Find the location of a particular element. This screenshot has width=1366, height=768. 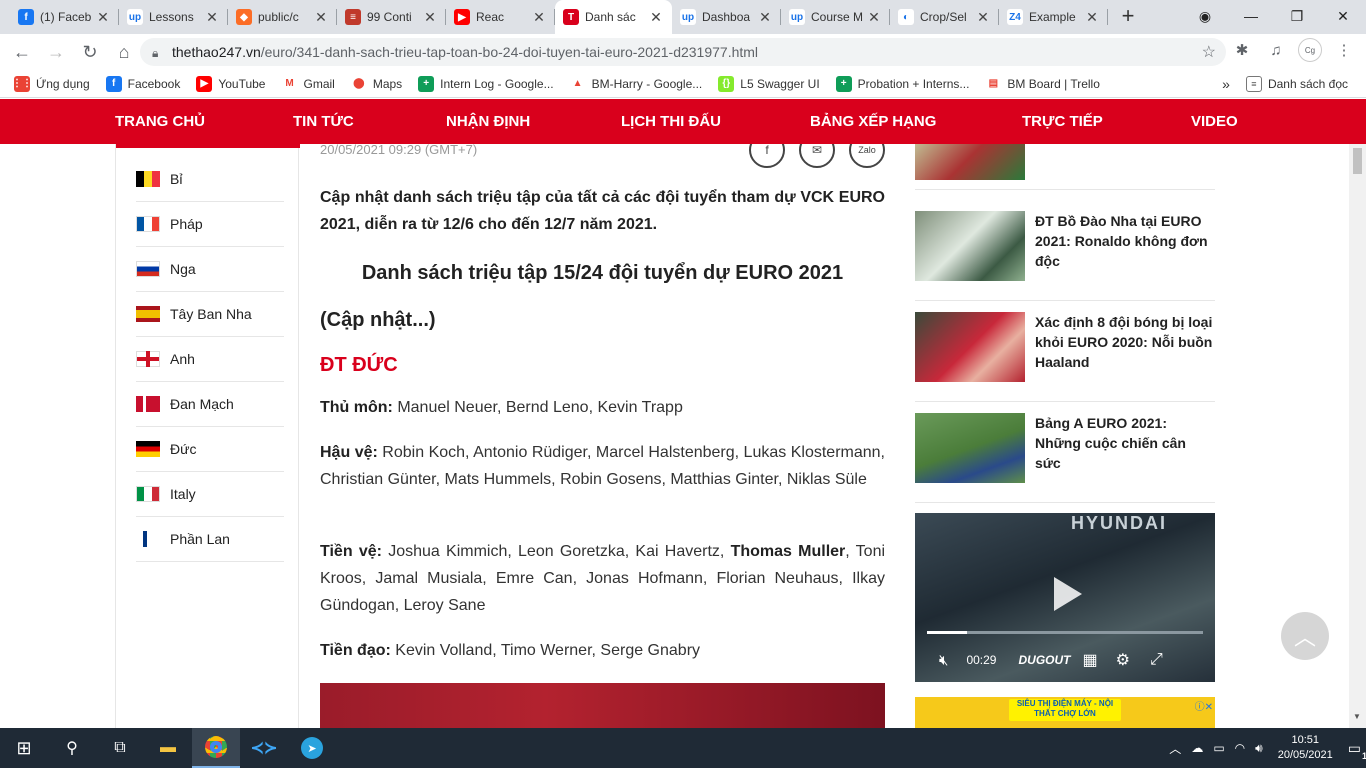

team-link: Đan Mạch is located at coordinates (210, 404).